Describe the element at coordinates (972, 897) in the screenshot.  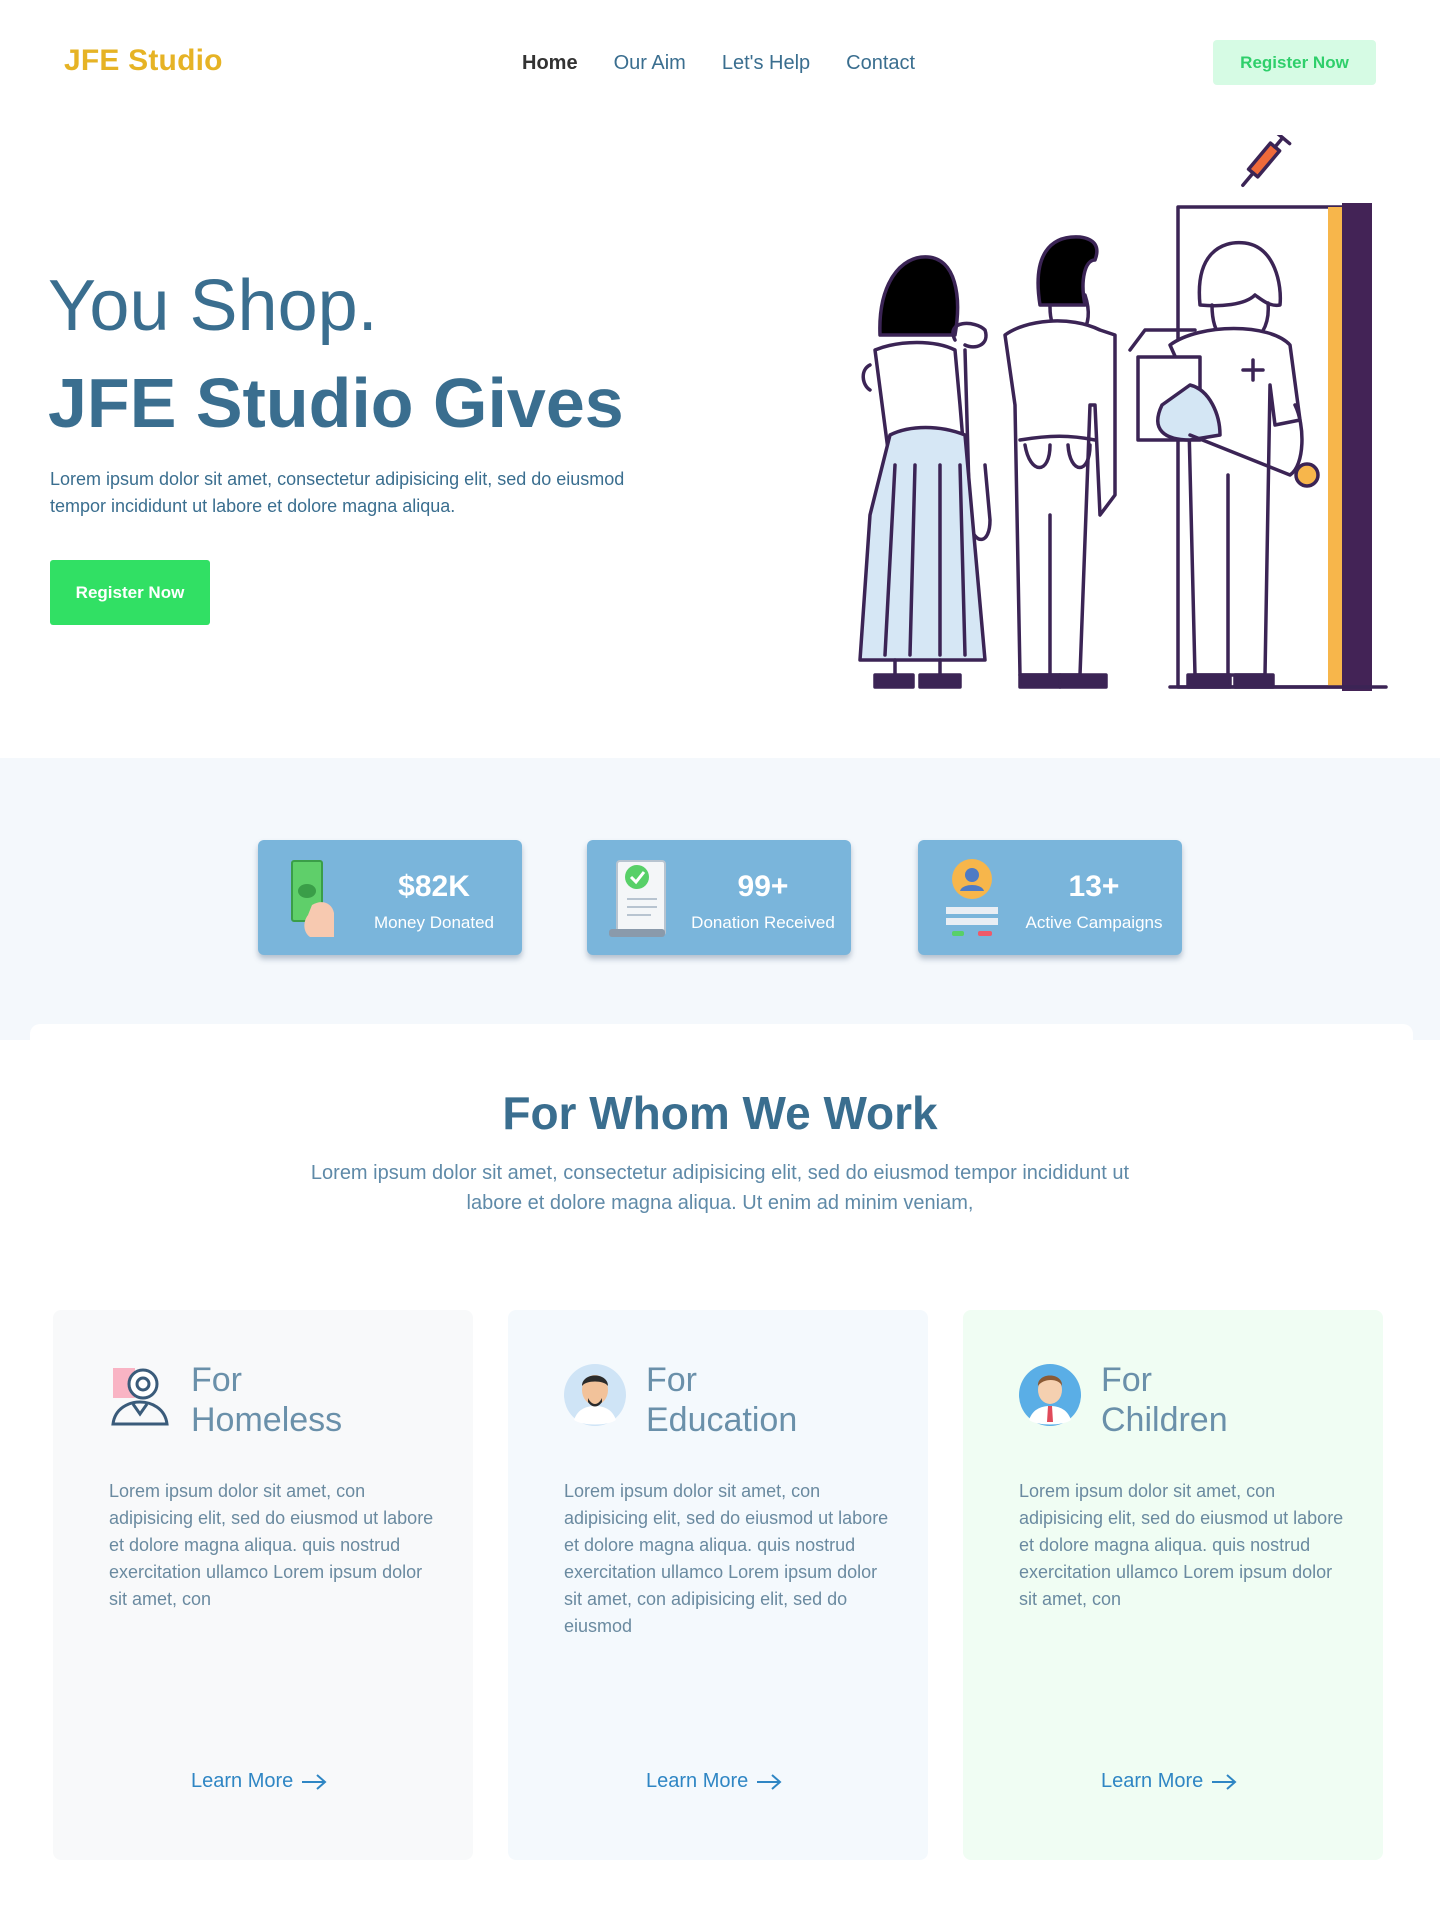
I see `user-profile-icon` at that location.